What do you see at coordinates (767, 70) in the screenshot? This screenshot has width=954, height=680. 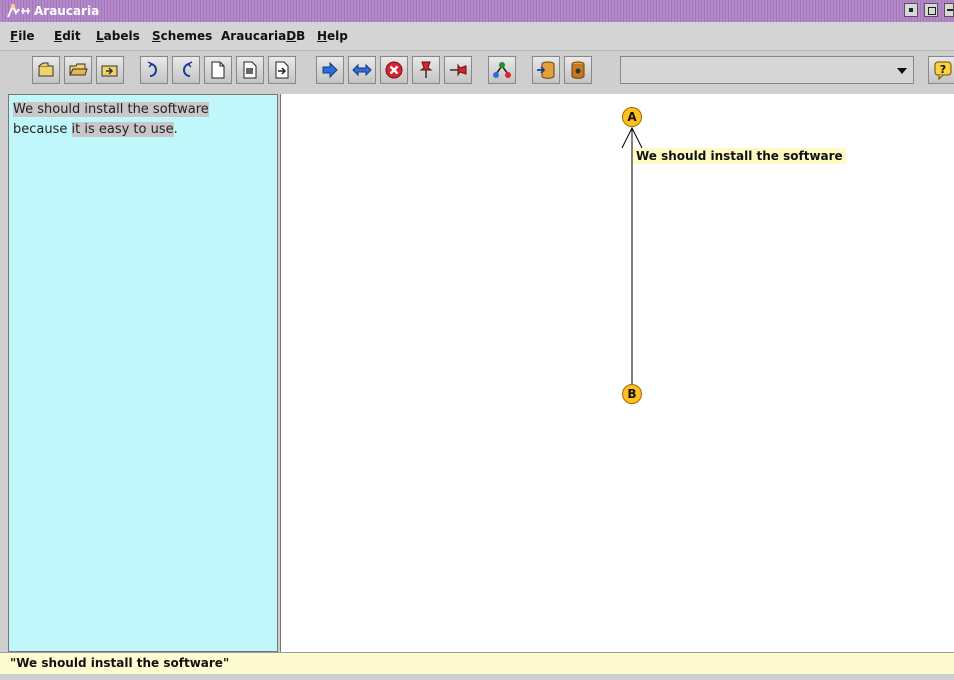 I see `scheme-dropdown` at bounding box center [767, 70].